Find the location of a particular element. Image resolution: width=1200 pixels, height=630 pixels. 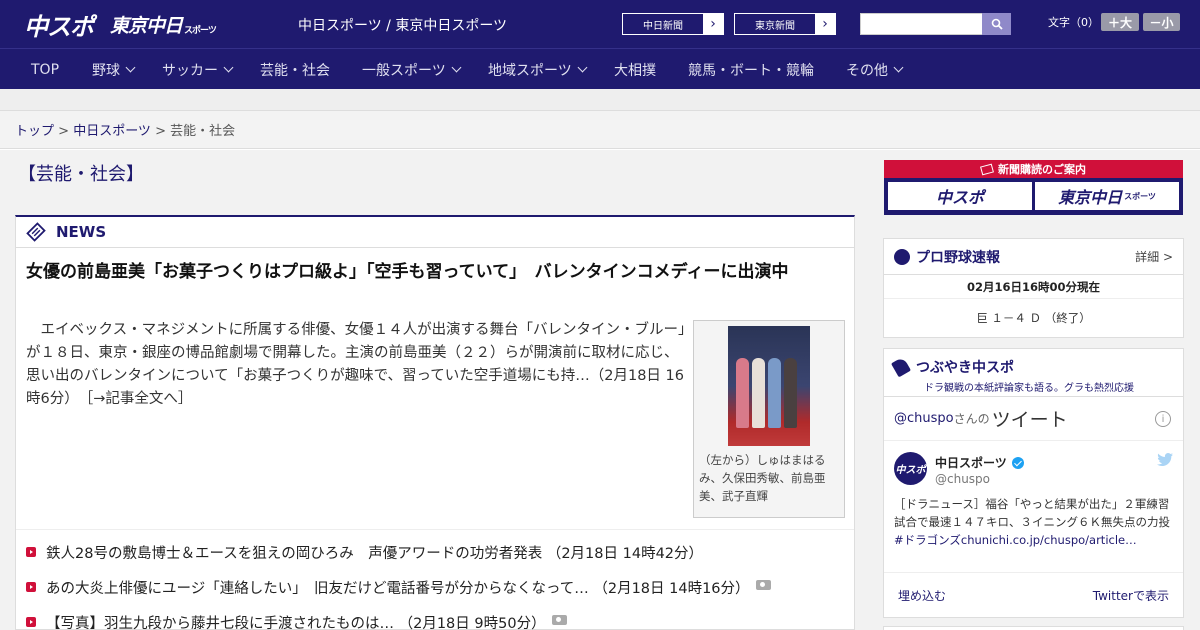

breadcrumb: トップ > 中日スポーツ > 芸能・社会 is located at coordinates (125, 131).